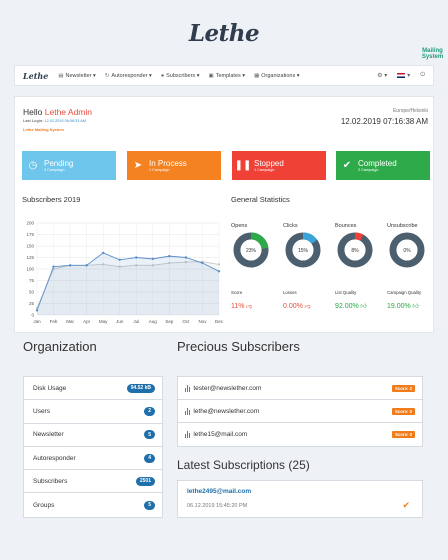 Image resolution: width=448 pixels, height=560 pixels. Describe the element at coordinates (32, 280) in the screenshot. I see `y-tick-label: 75` at that location.